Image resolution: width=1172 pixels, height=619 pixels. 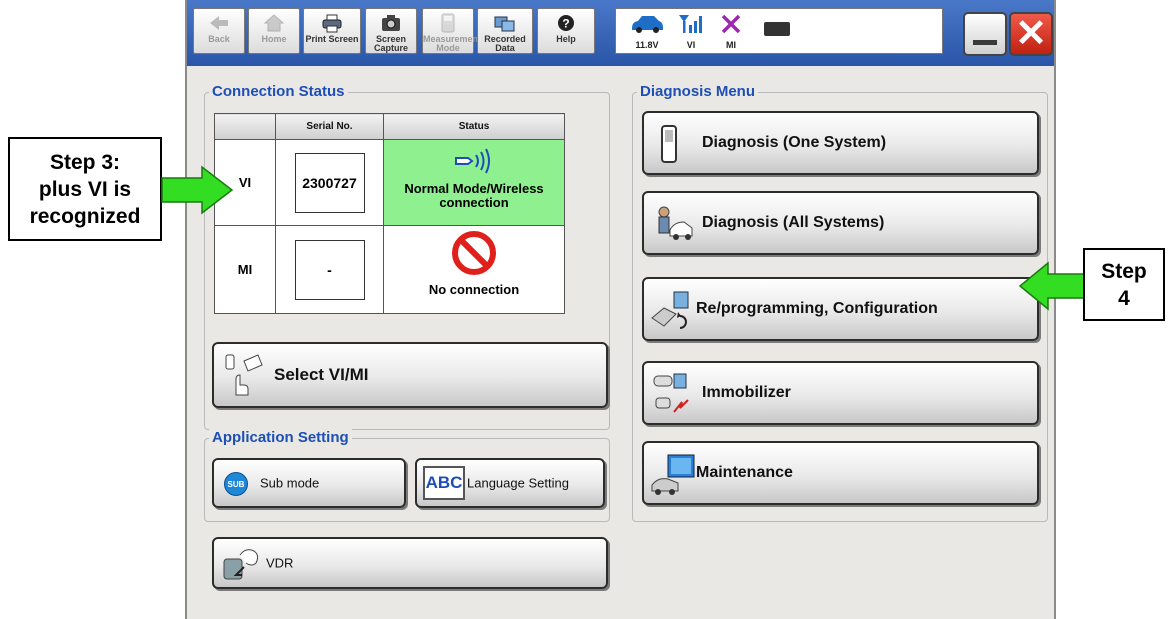 I want to click on language-setting-label: Language Setting, so click(x=518, y=483).